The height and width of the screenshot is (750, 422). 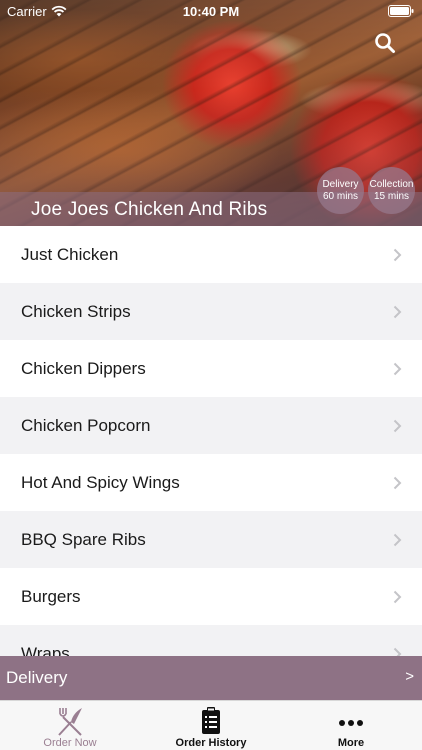 I want to click on category-row: Hot And Spicy Wings, so click(x=211, y=482).